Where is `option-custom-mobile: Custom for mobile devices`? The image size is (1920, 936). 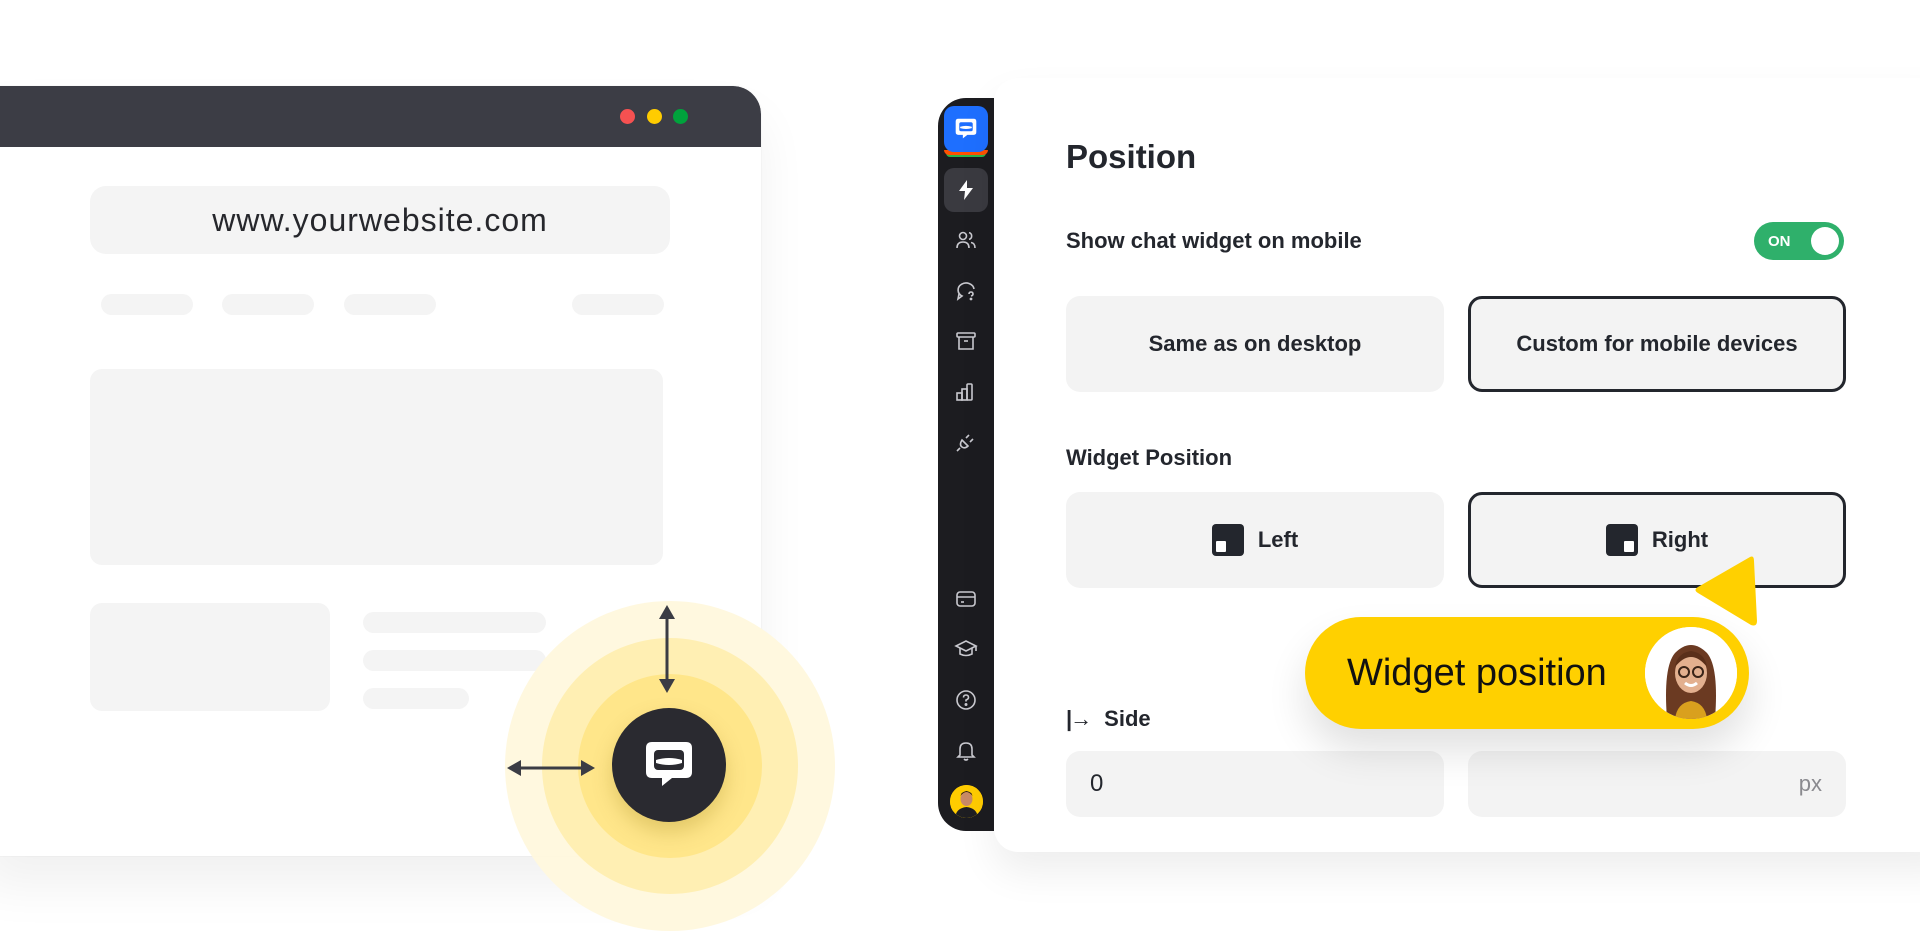
option-custom-mobile: Custom for mobile devices is located at coordinates (1657, 344).